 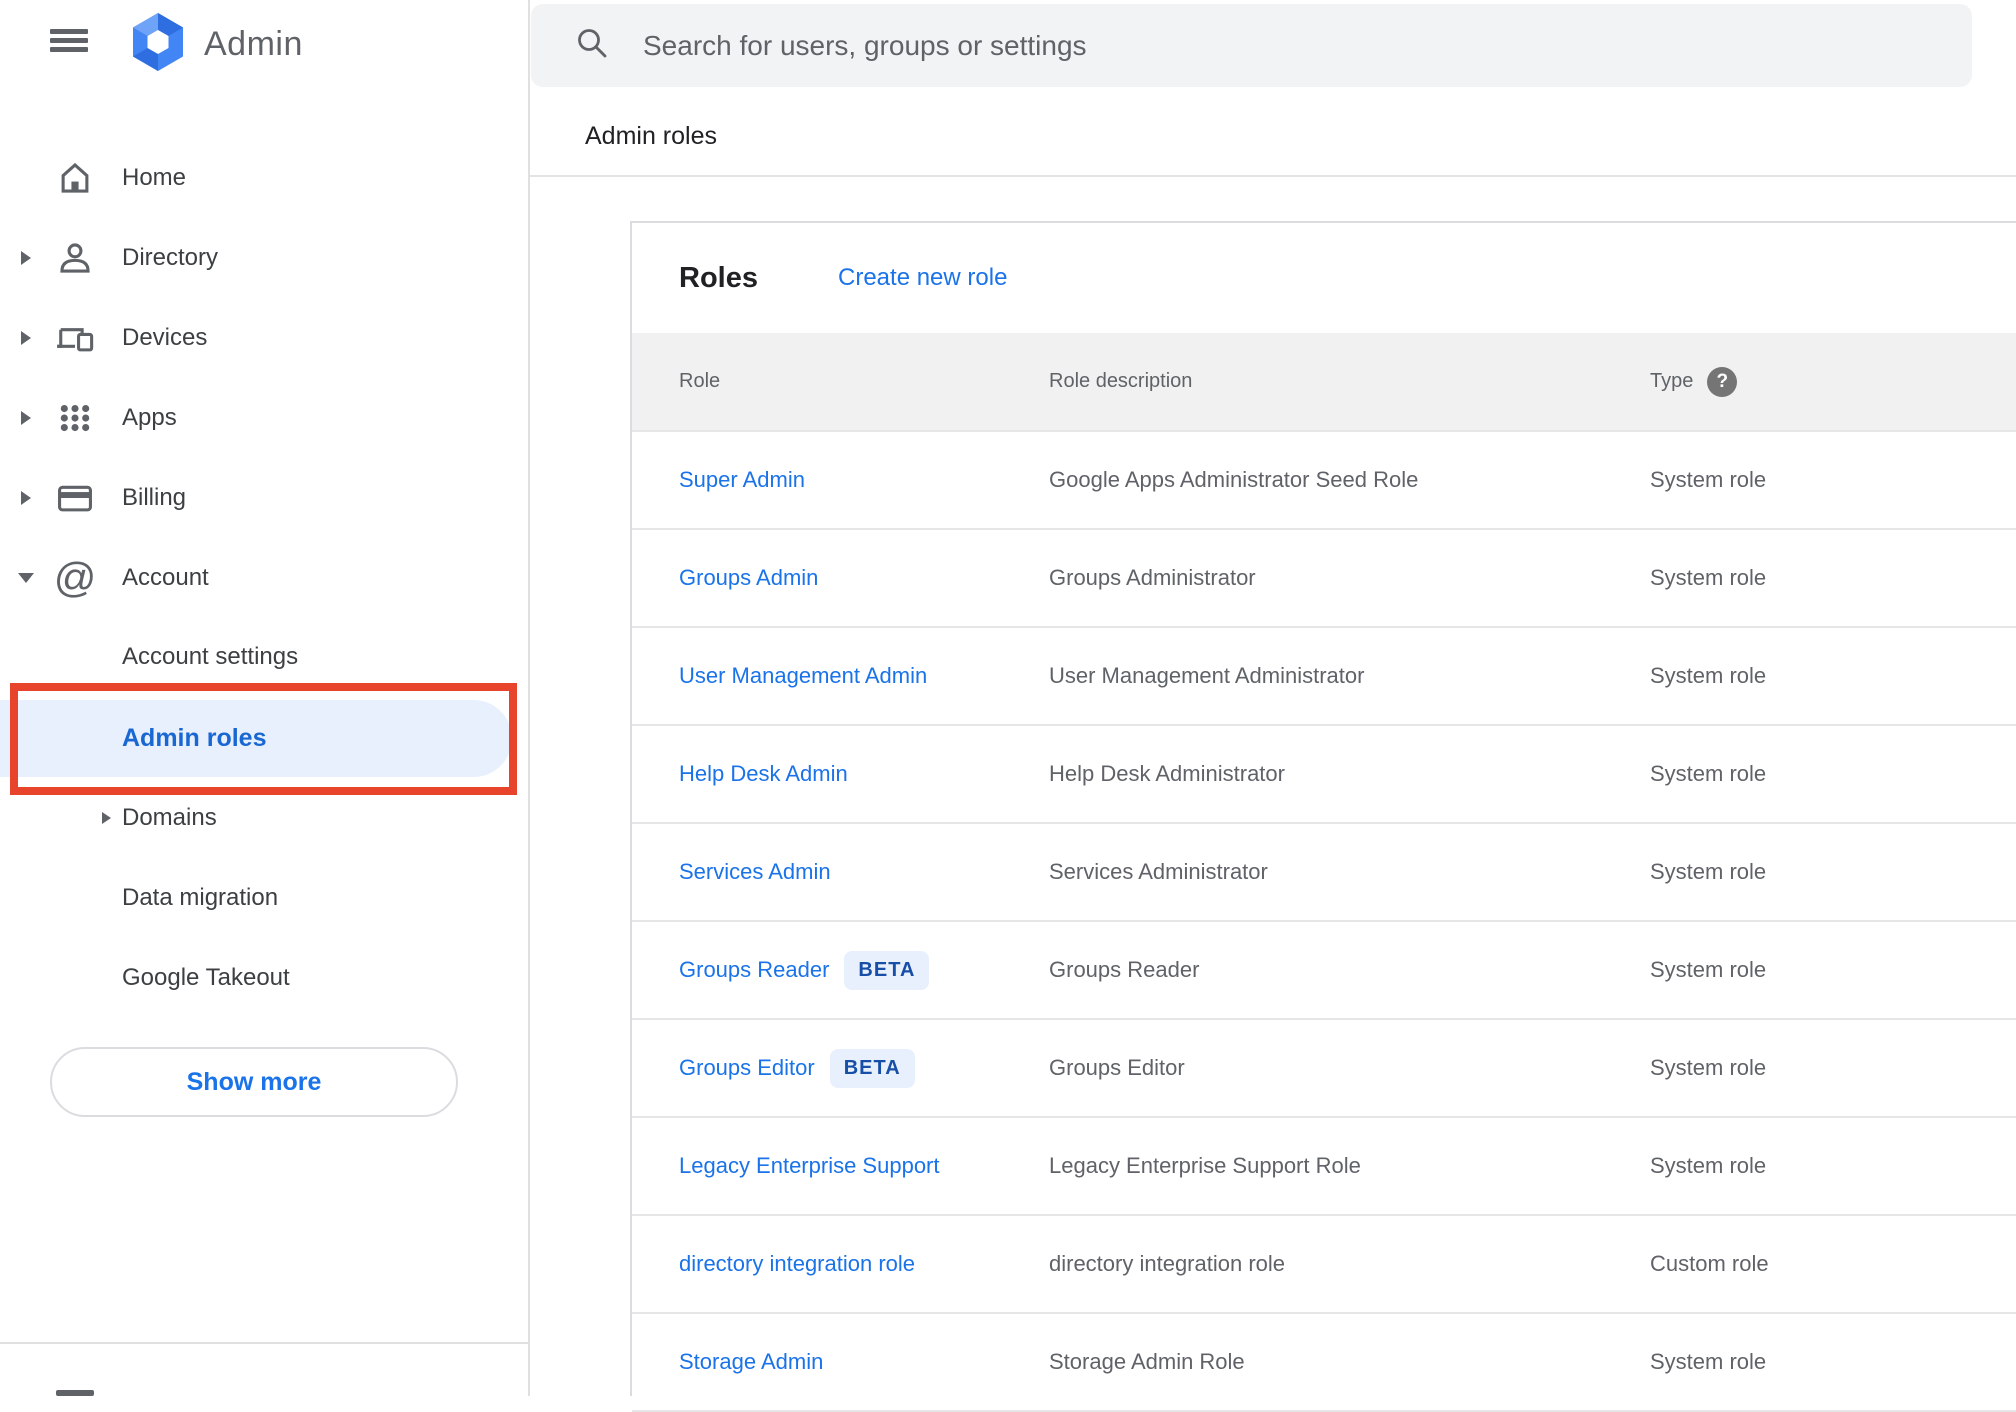 What do you see at coordinates (864, 1362) in the screenshot?
I see `role-cell: Storage Admin` at bounding box center [864, 1362].